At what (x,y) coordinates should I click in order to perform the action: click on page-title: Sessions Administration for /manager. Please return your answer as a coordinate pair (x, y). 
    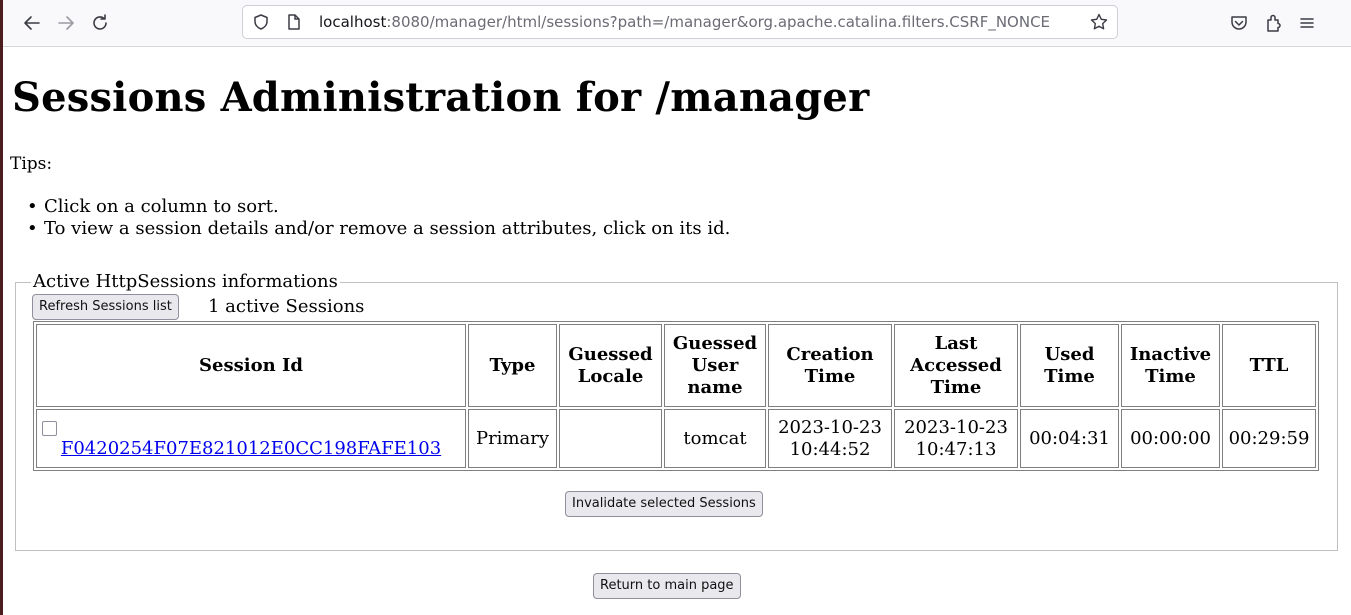
    Looking at the image, I should click on (441, 97).